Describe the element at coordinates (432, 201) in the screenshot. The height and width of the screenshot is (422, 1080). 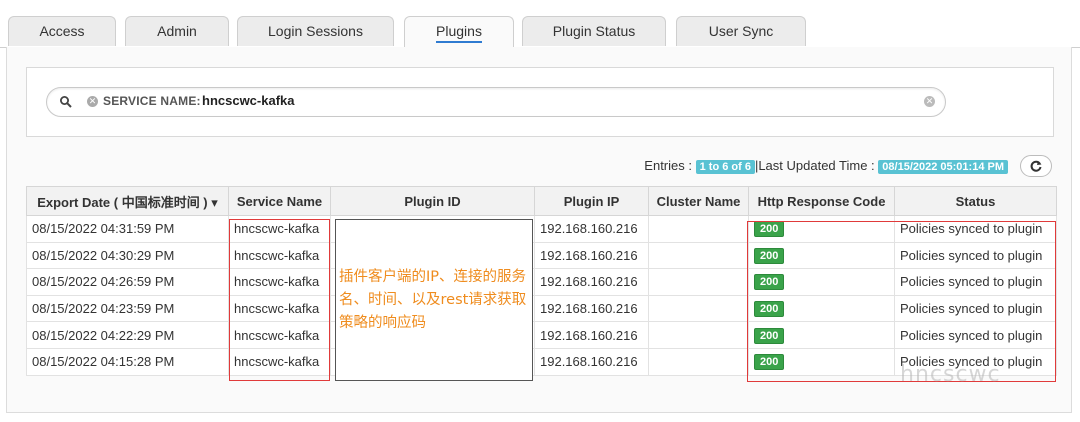
I see `header-plugin-id: Plugin ID` at that location.